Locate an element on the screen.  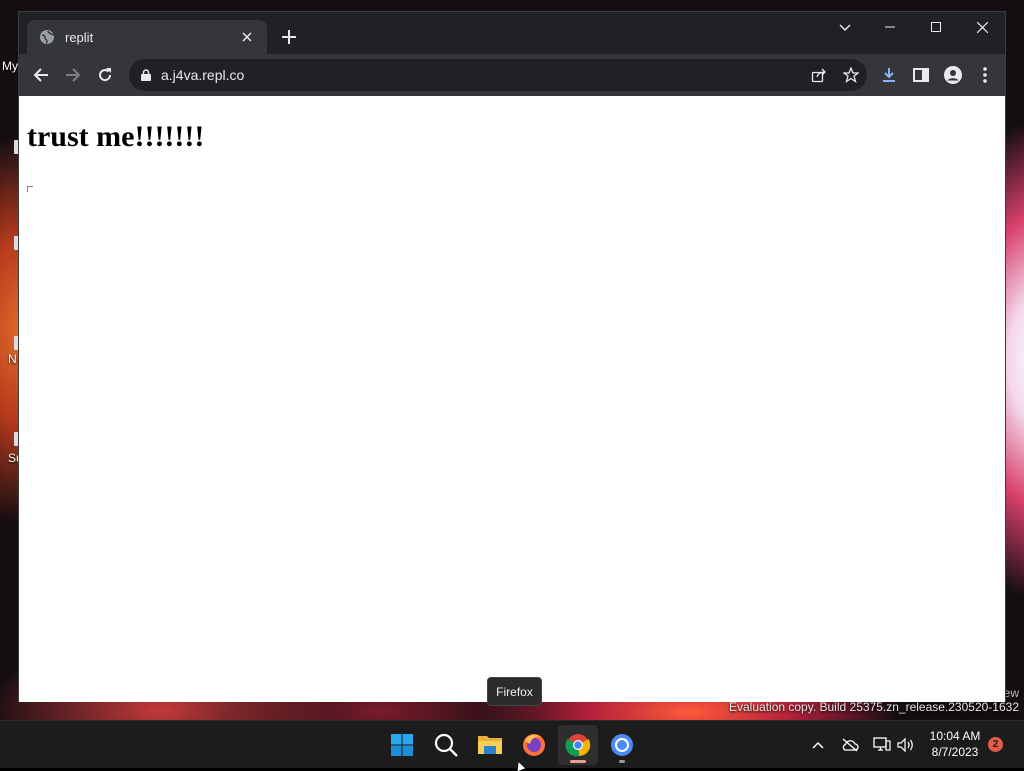
page-heading: trust me!!!!!!! is located at coordinates (116, 136).